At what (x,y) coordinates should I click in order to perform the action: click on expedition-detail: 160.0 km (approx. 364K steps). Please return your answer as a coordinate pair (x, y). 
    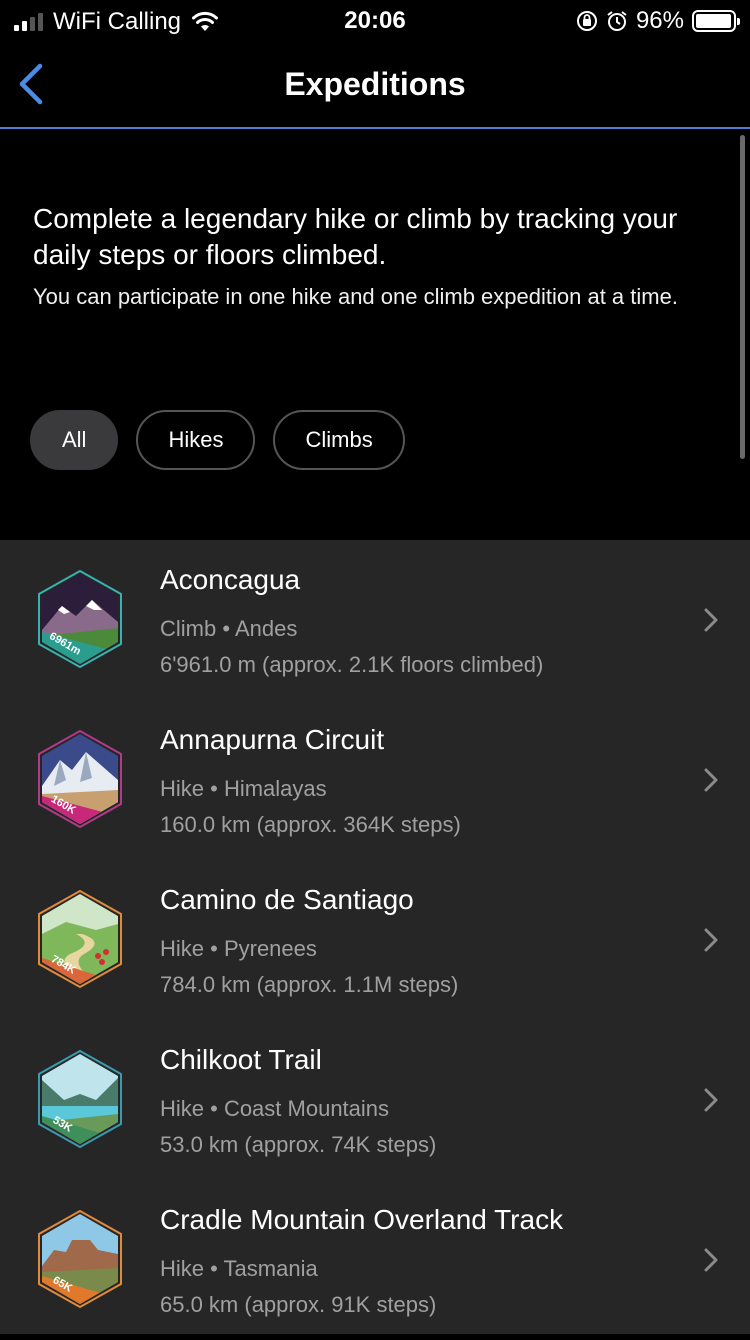
    Looking at the image, I should click on (310, 824).